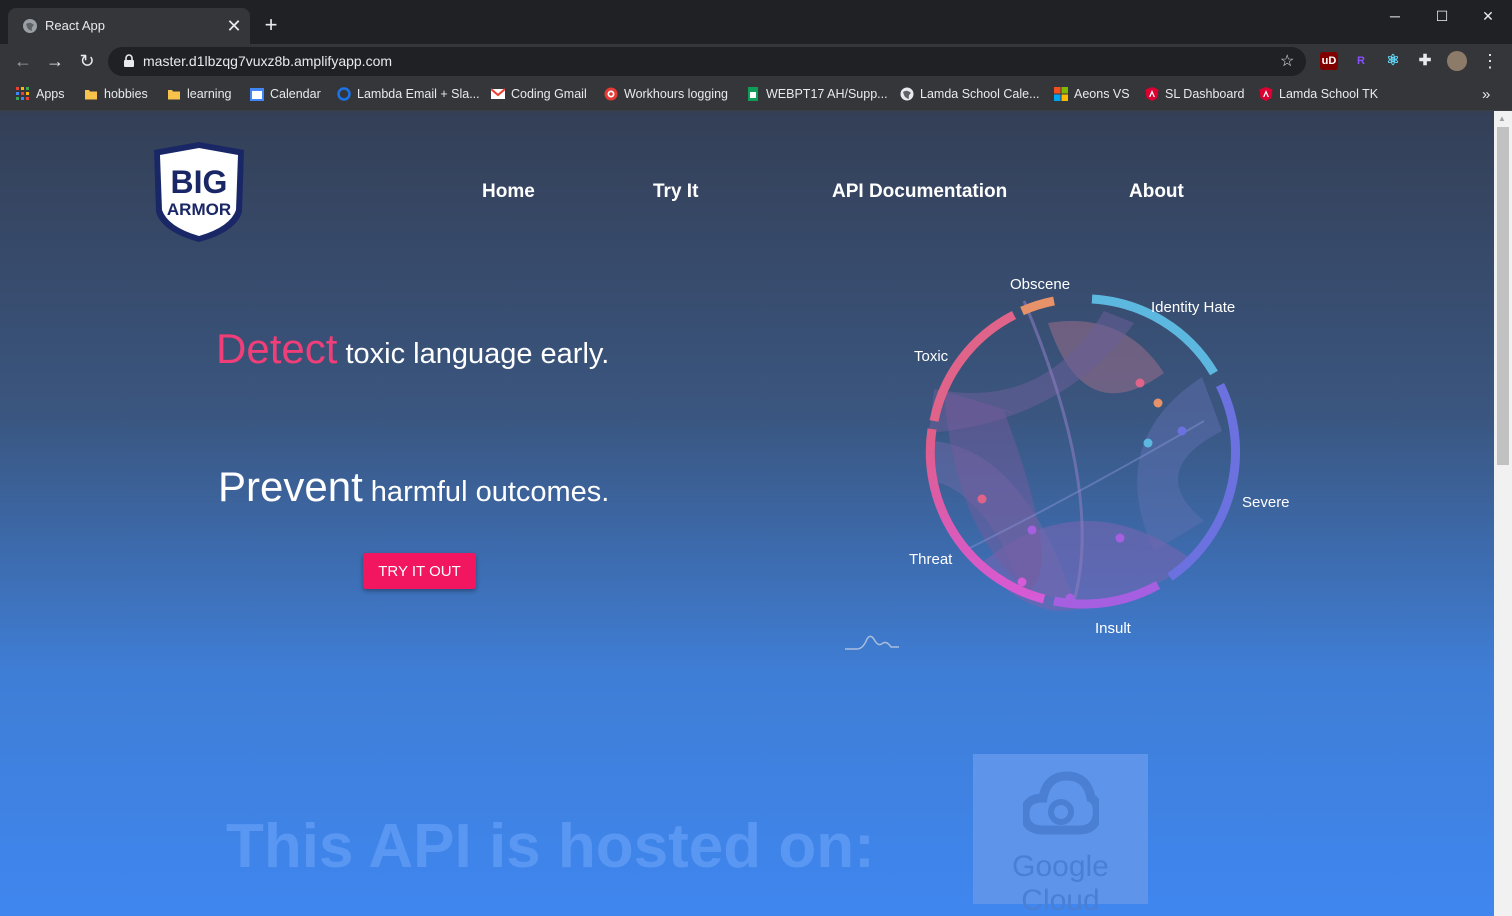 Image resolution: width=1512 pixels, height=916 pixels. What do you see at coordinates (257, 94) in the screenshot?
I see `calendar-icon` at bounding box center [257, 94].